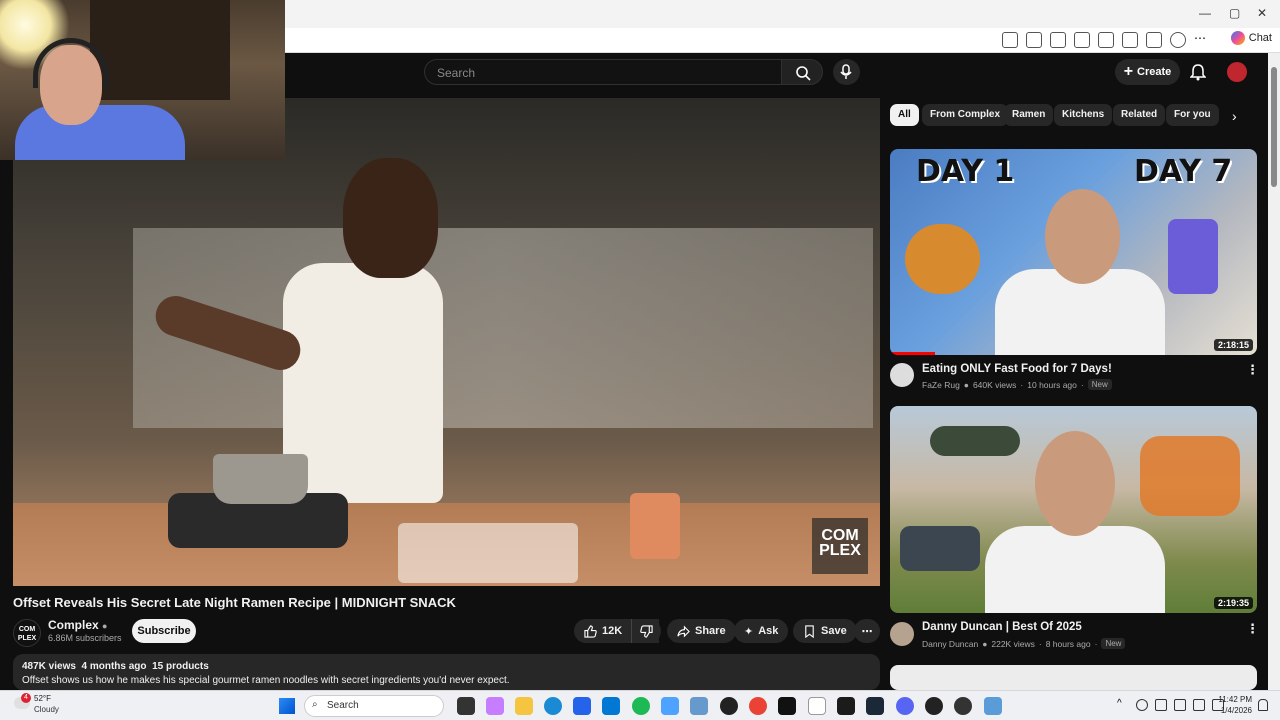  Describe the element at coordinates (105, 626) in the screenshot. I see `verified-icon: ●` at that location.